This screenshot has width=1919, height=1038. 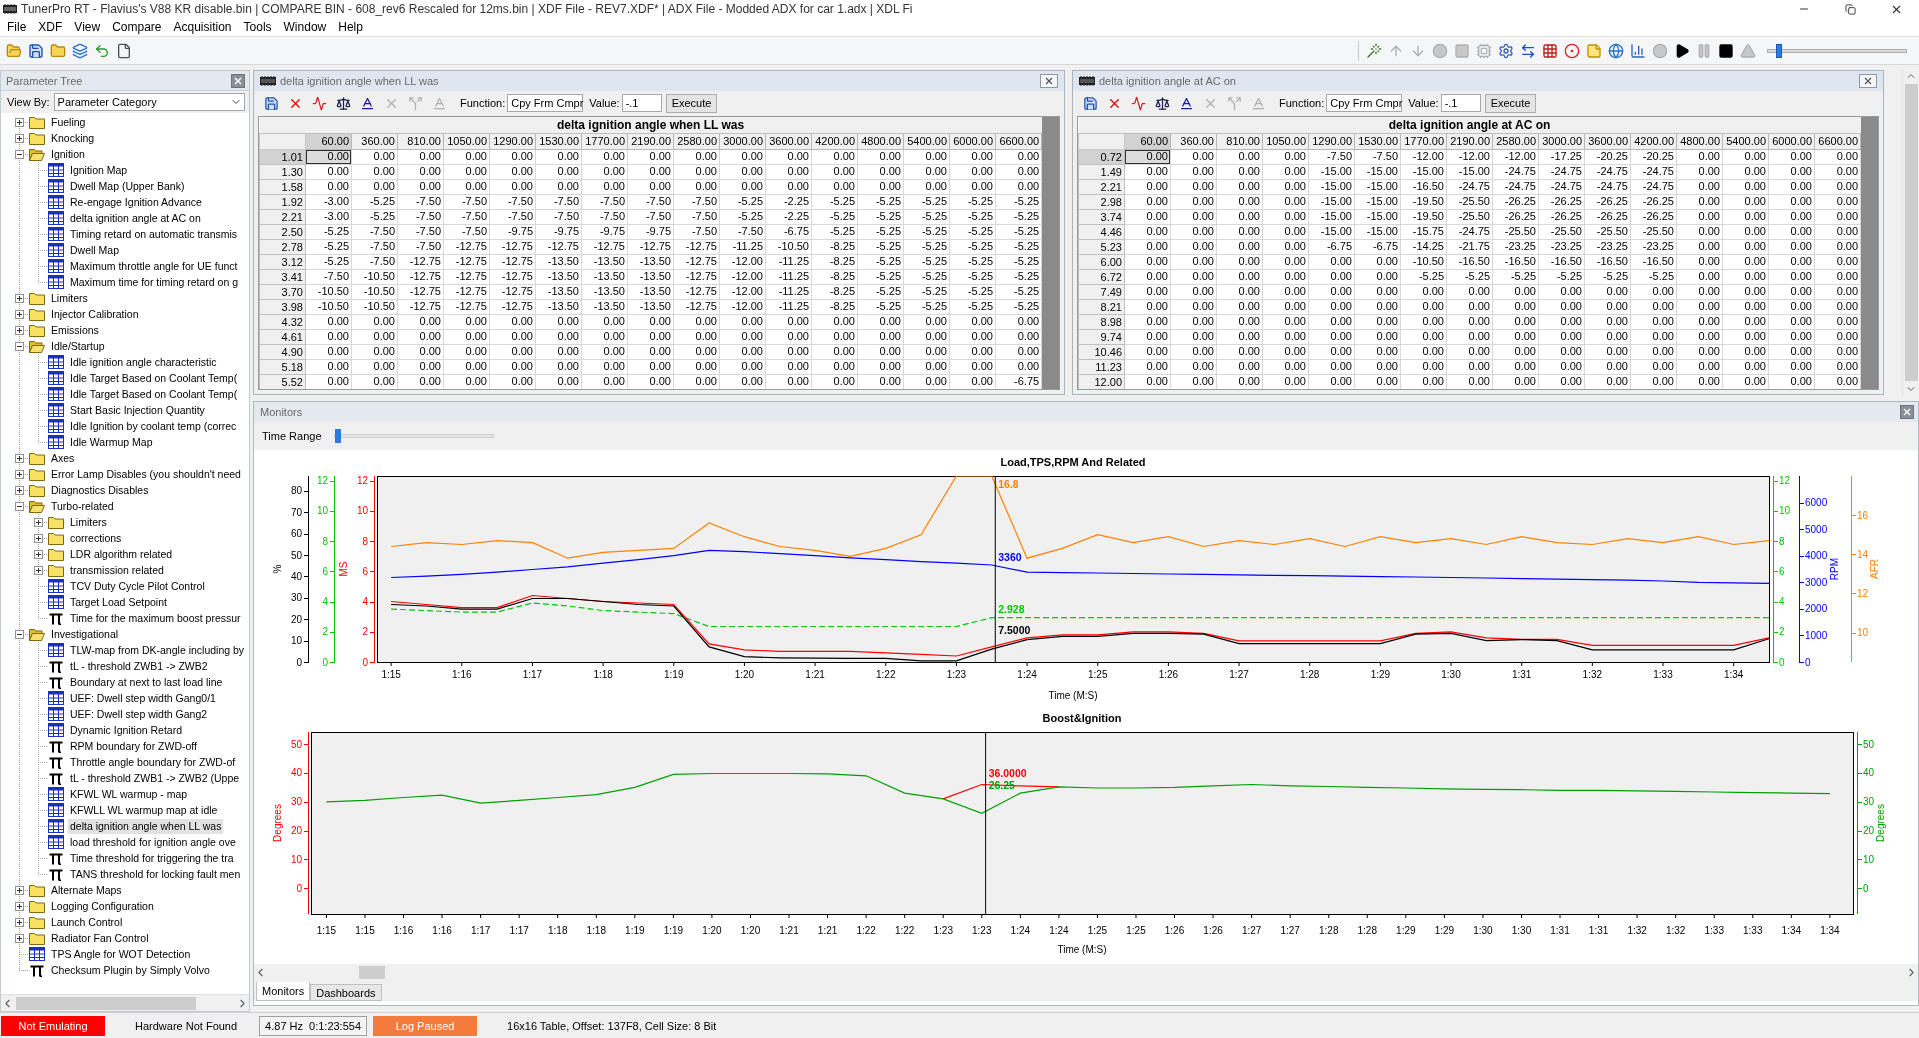 I want to click on tree-item: TCV Duty Cycle Pilot Control, so click(x=137, y=586).